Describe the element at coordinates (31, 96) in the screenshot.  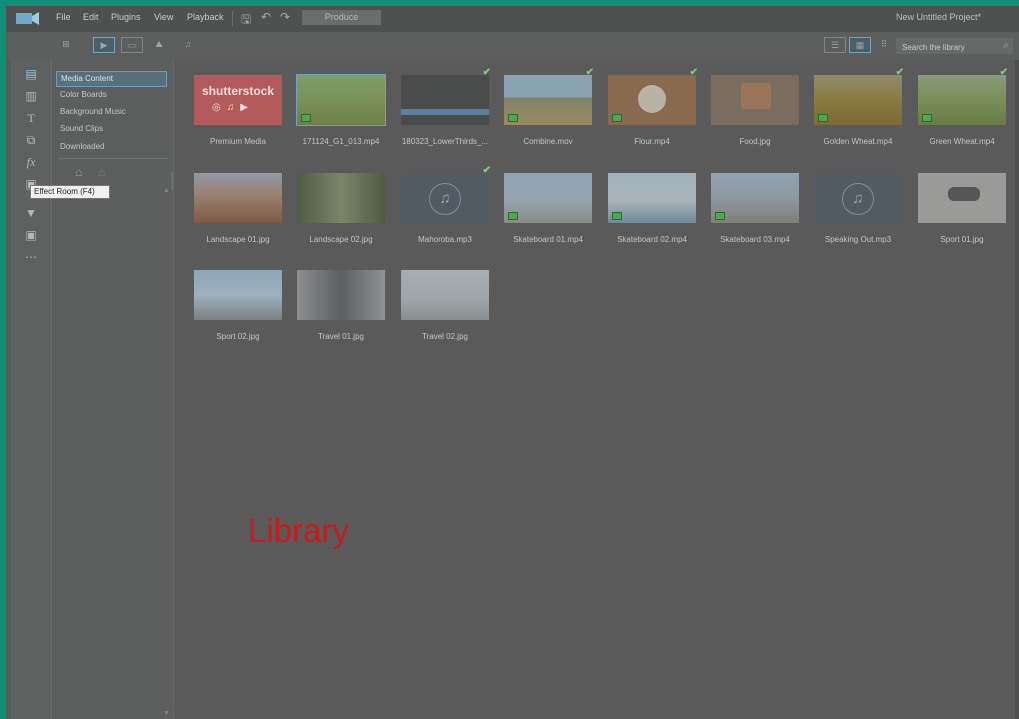
I see `templates-room-icon: ▥` at that location.